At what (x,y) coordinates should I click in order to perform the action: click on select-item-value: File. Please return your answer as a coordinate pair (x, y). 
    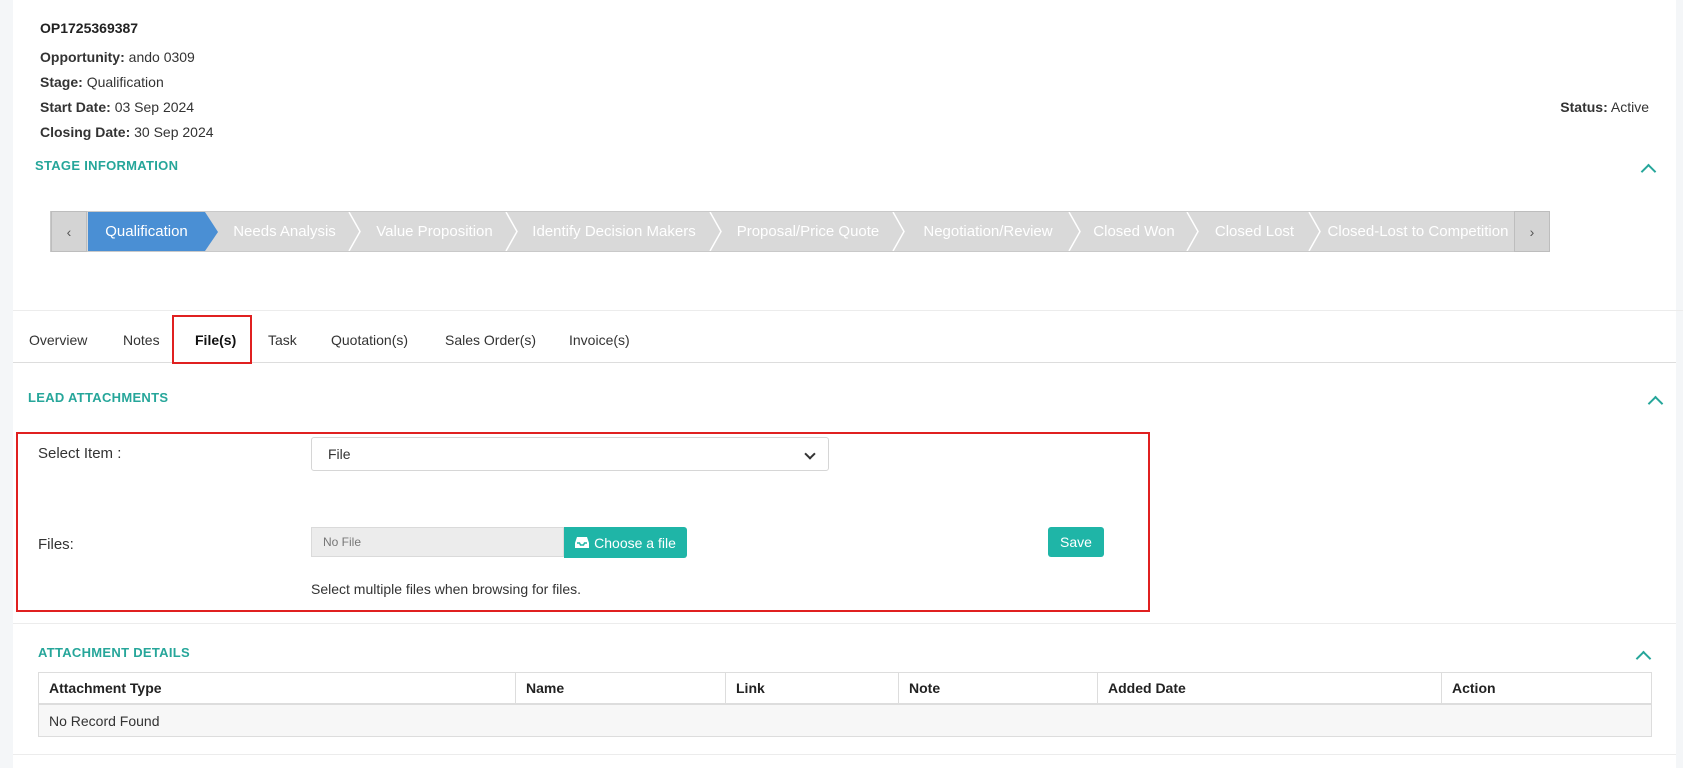
    Looking at the image, I should click on (339, 454).